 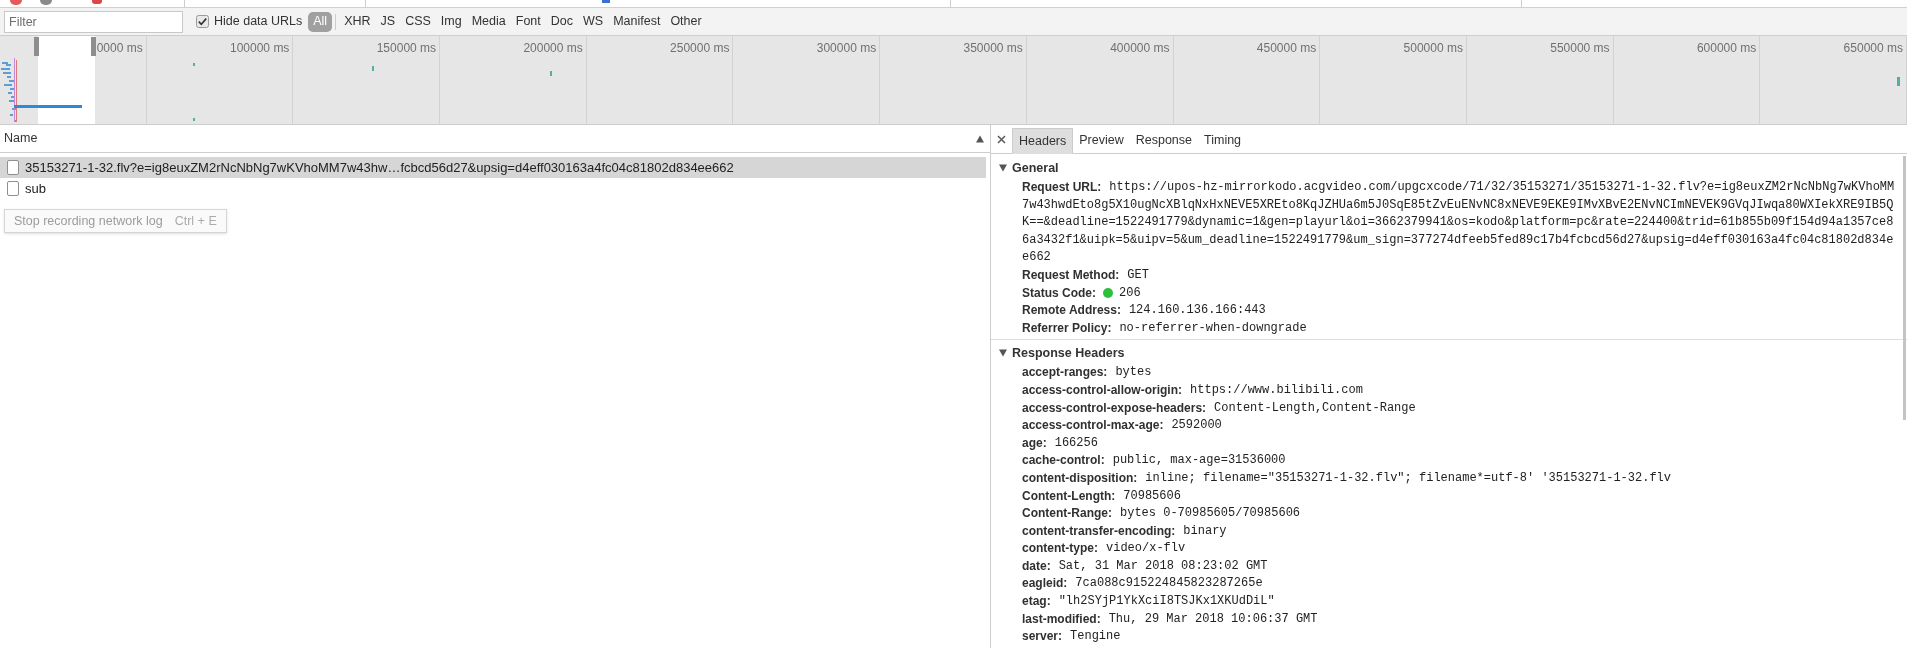 What do you see at coordinates (1433, 48) in the screenshot?
I see `overview-tick-label: 500000 ms` at bounding box center [1433, 48].